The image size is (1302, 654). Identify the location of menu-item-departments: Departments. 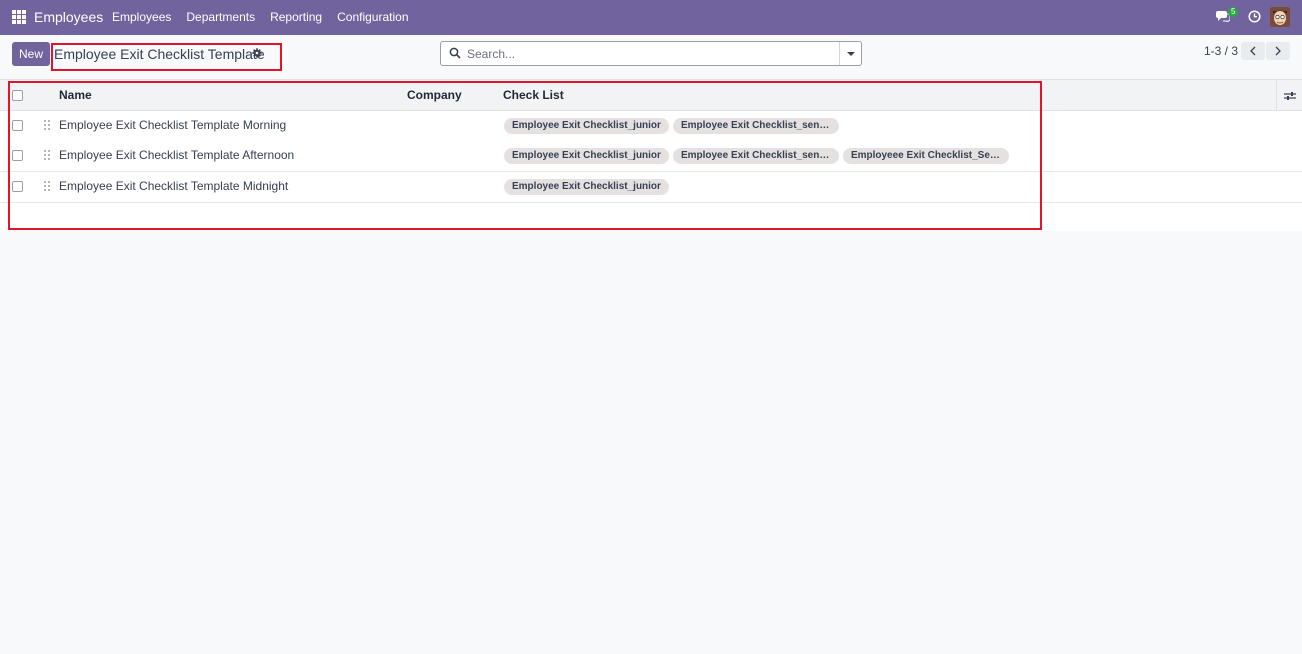
(220, 17).